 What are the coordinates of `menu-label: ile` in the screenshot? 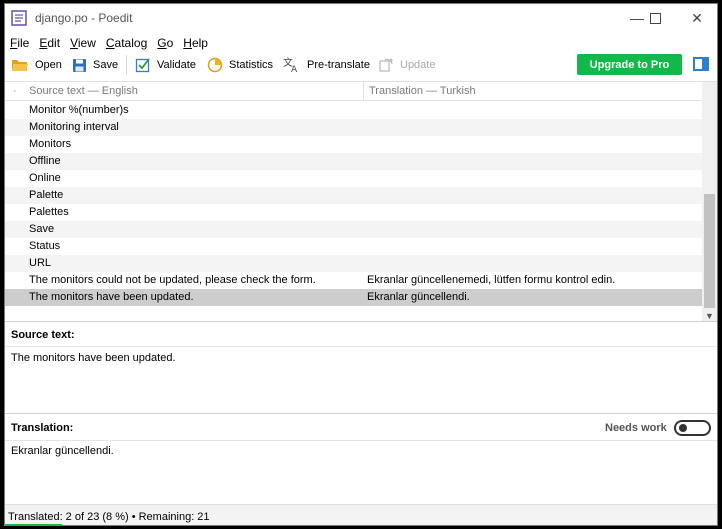 It's located at (23, 43).